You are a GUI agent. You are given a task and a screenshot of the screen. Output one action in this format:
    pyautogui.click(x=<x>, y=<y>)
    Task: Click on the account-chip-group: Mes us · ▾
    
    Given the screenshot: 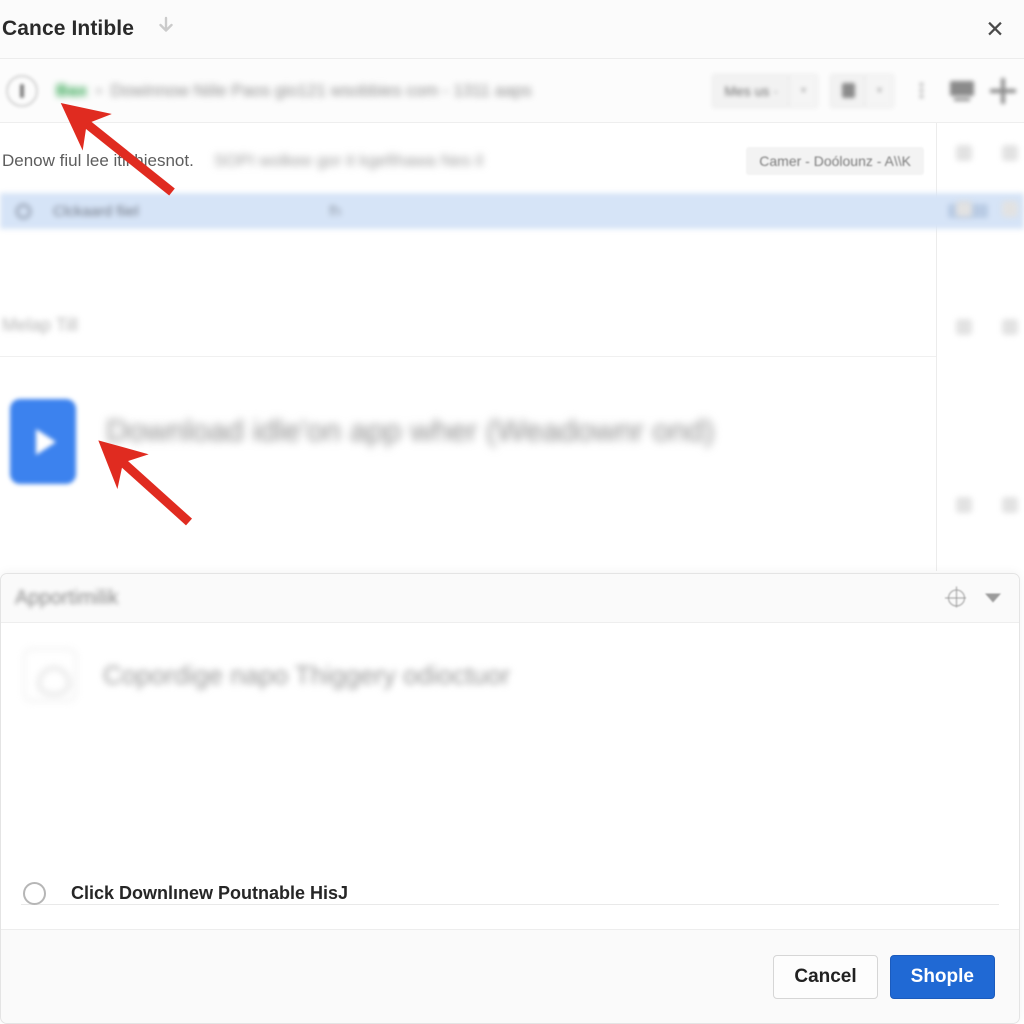 What is the action you would take?
    pyautogui.click(x=765, y=90)
    